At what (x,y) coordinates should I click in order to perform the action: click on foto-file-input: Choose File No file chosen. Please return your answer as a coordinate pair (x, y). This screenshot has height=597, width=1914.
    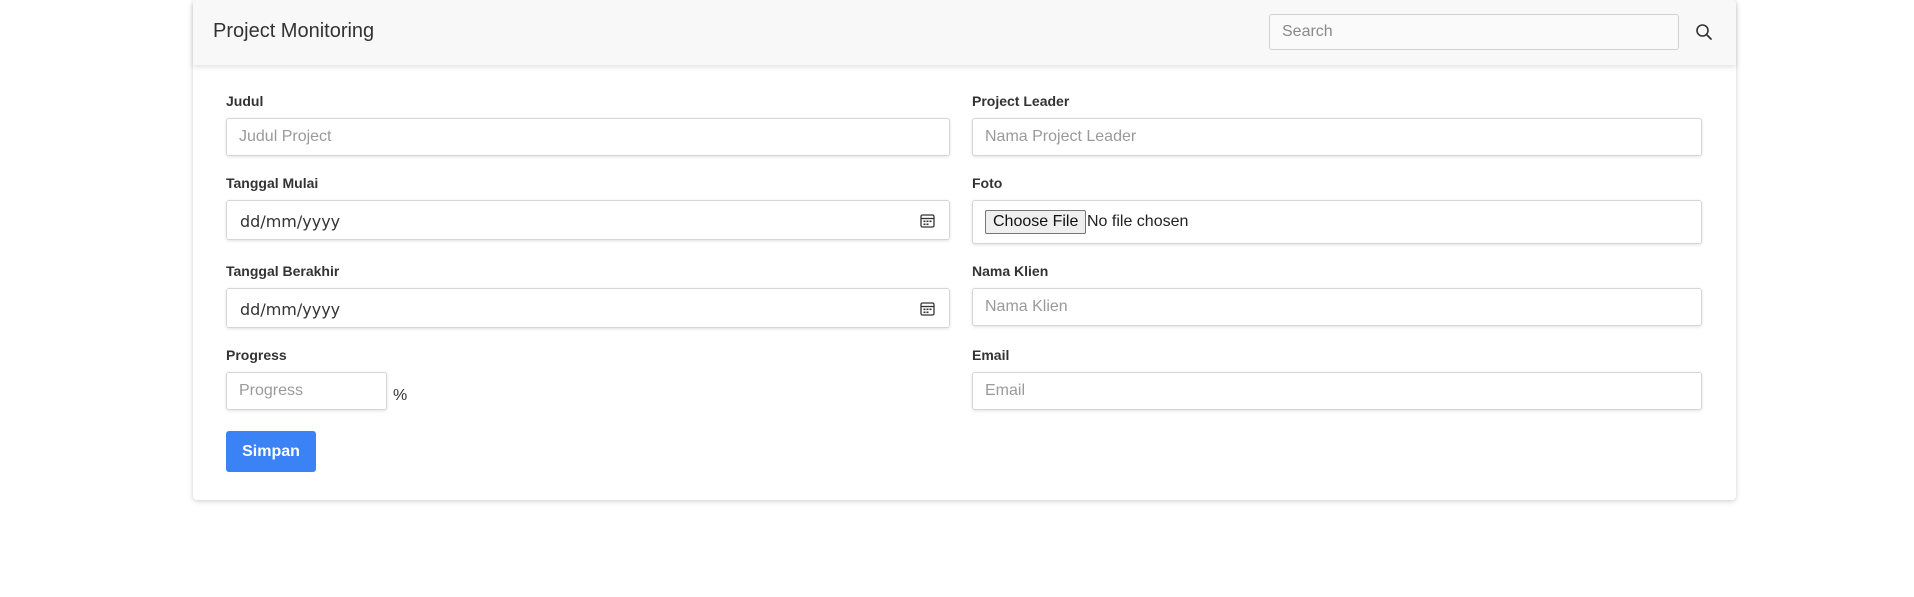
    Looking at the image, I should click on (1337, 222).